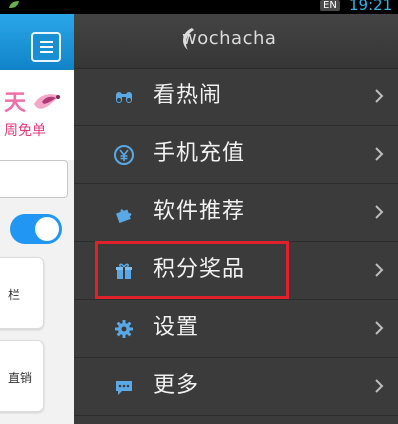 The height and width of the screenshot is (424, 398). I want to click on chat-bubble-icon, so click(124, 388).